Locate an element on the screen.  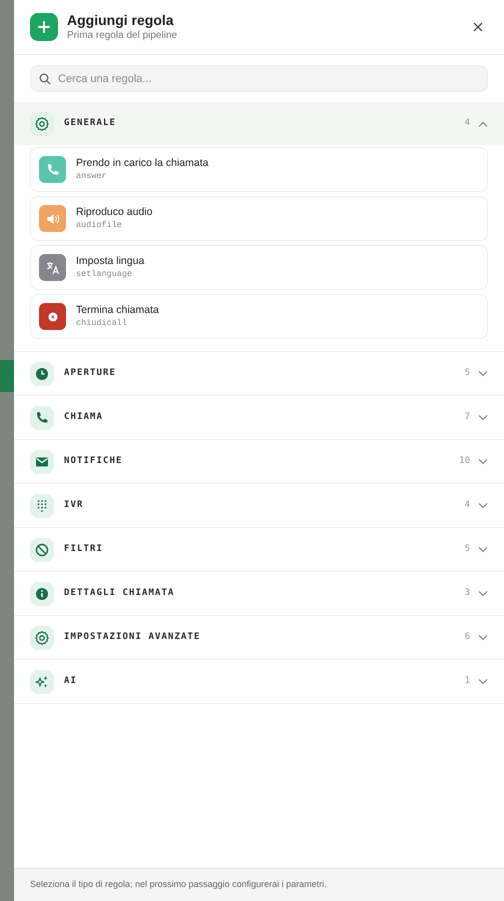
rule-card: Imposta lingua setlanguage is located at coordinates (259, 267).